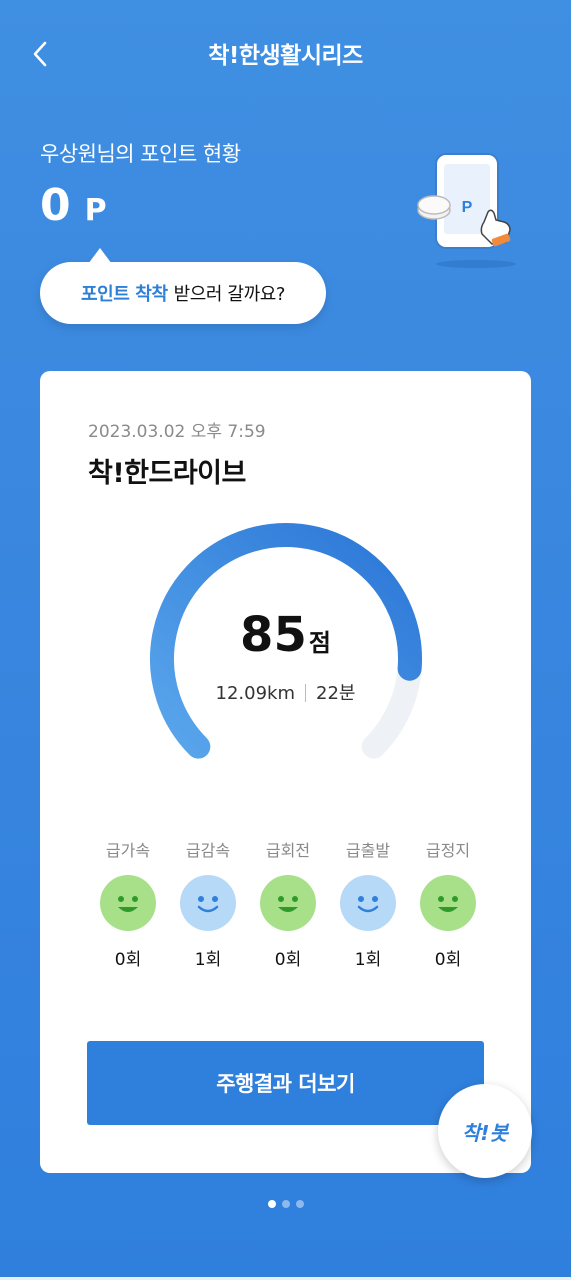 The height and width of the screenshot is (1280, 571). What do you see at coordinates (167, 473) in the screenshot?
I see `drive-title: 착!한드라이브` at bounding box center [167, 473].